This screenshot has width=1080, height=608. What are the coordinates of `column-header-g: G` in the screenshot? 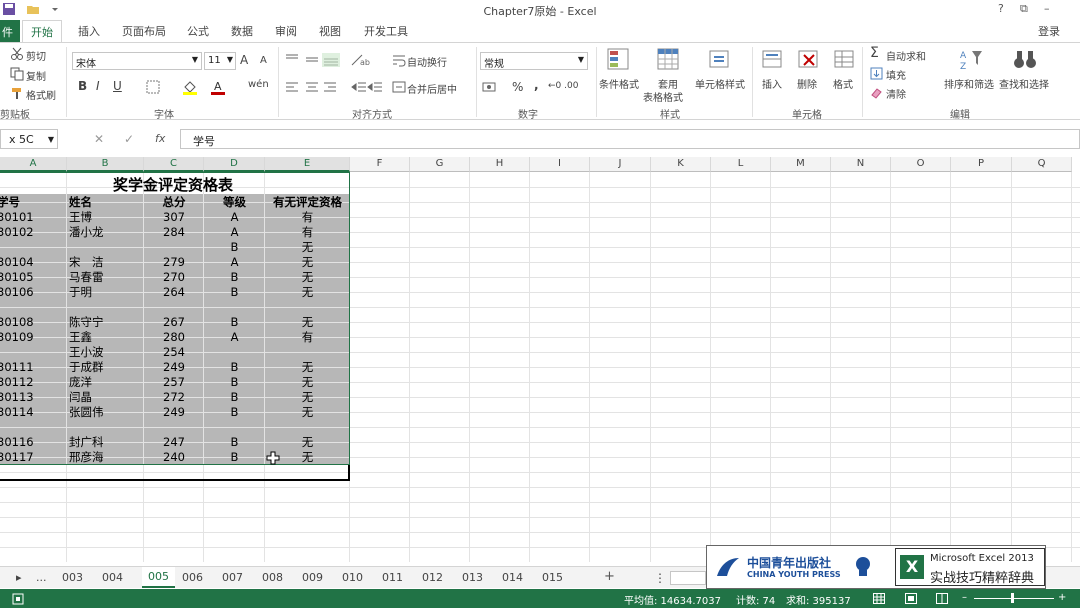 It's located at (440, 164).